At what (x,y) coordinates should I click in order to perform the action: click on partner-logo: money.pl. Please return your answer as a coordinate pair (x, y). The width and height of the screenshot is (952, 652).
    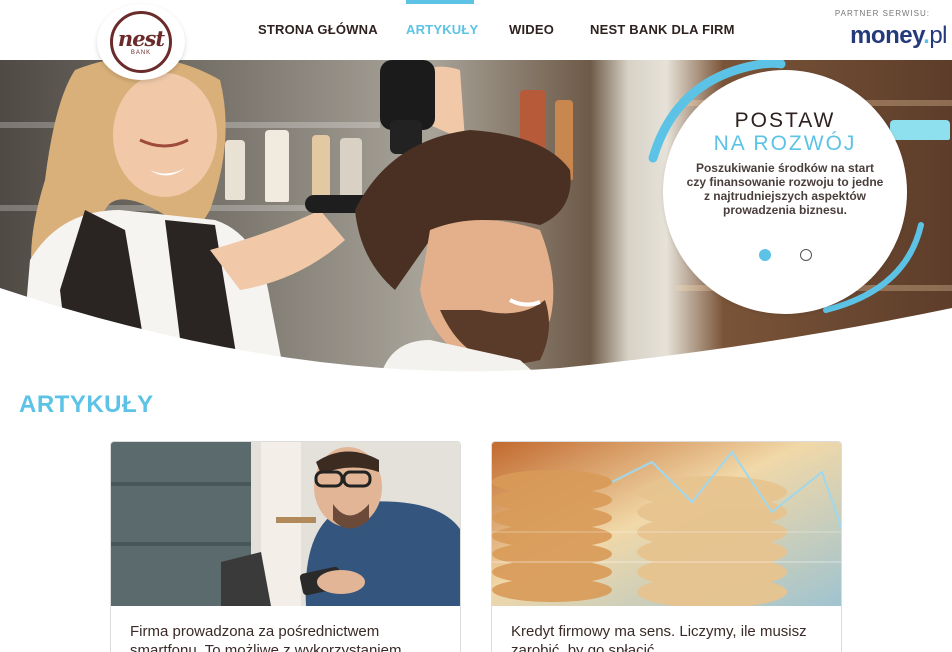
    Looking at the image, I should click on (898, 36).